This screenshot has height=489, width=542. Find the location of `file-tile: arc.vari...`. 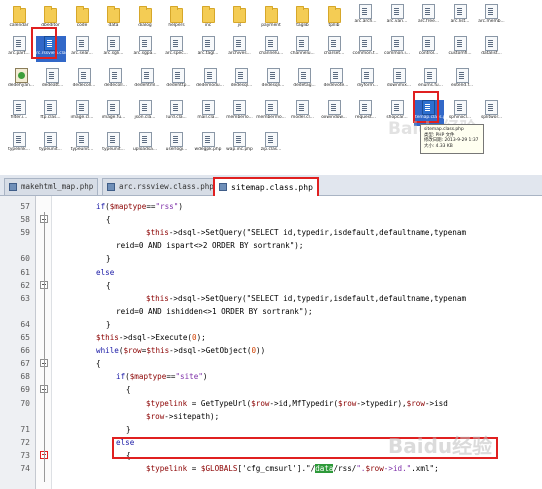

file-tile: arc.vari... is located at coordinates (397, 17).